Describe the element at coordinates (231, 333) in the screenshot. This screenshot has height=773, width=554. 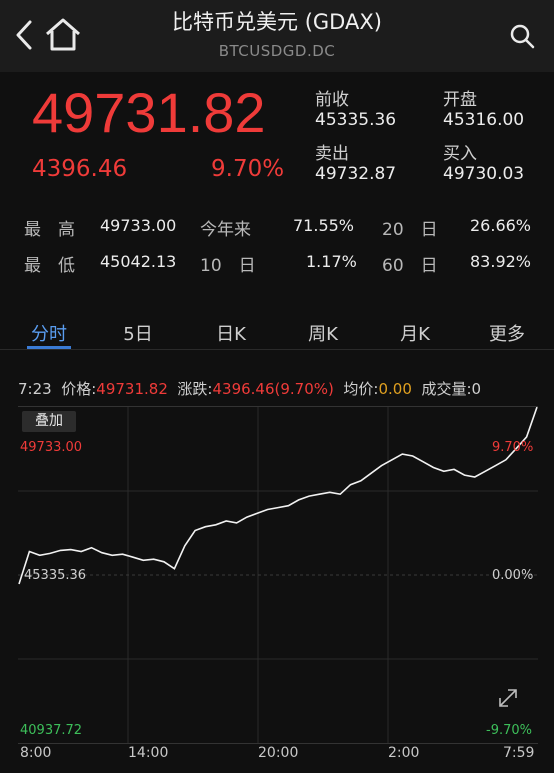
I see `tab-daily-k: 日K` at that location.